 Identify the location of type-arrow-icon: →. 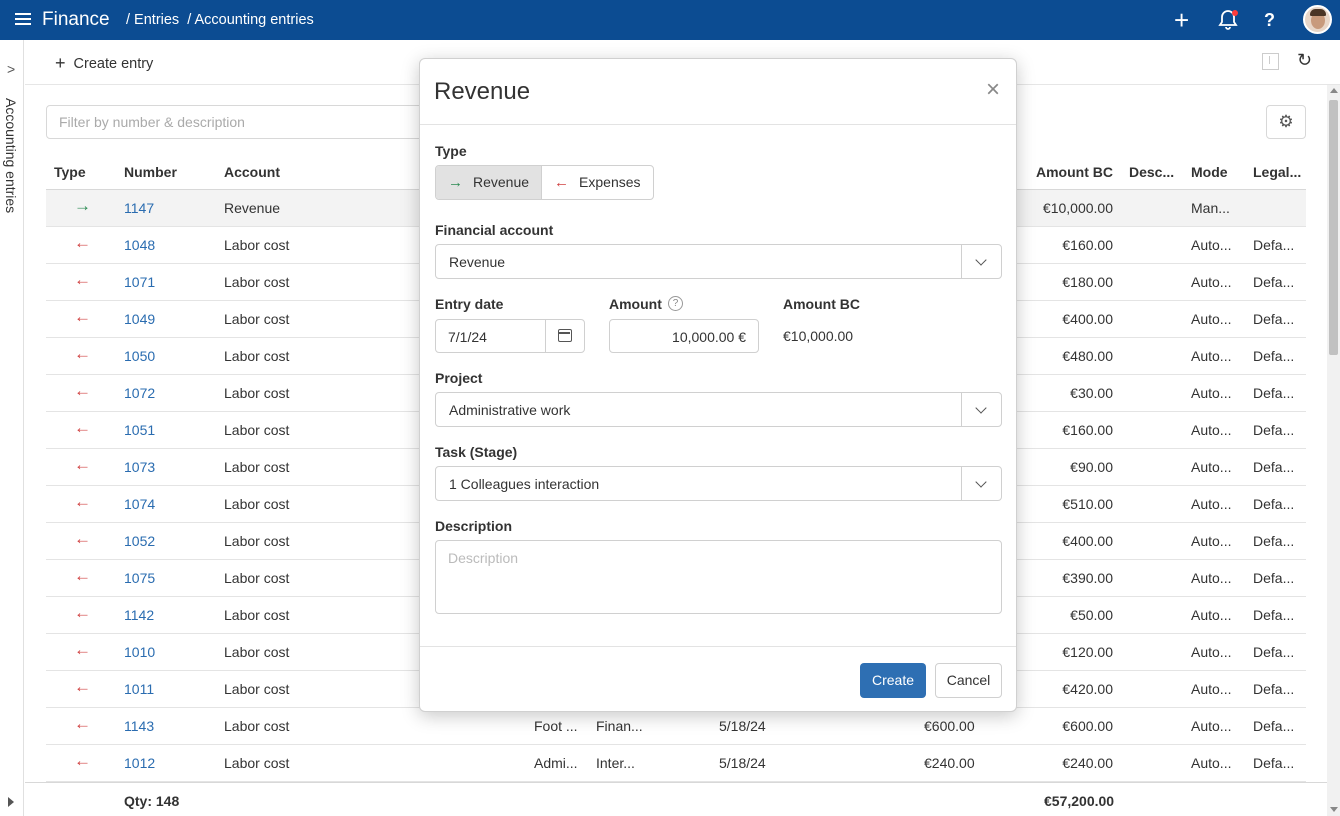
(82, 205).